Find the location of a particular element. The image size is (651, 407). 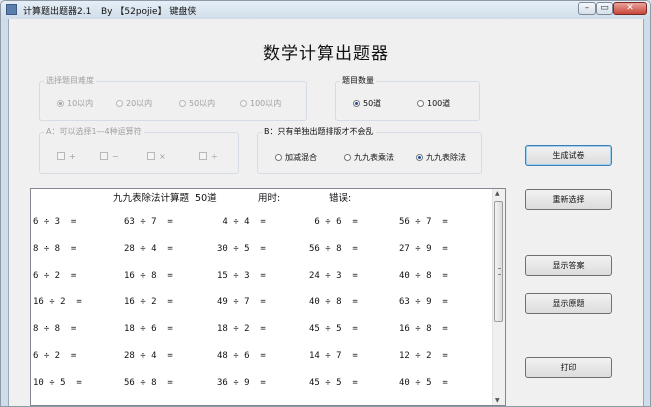

show-answers-button: 显示答案 is located at coordinates (568, 265).